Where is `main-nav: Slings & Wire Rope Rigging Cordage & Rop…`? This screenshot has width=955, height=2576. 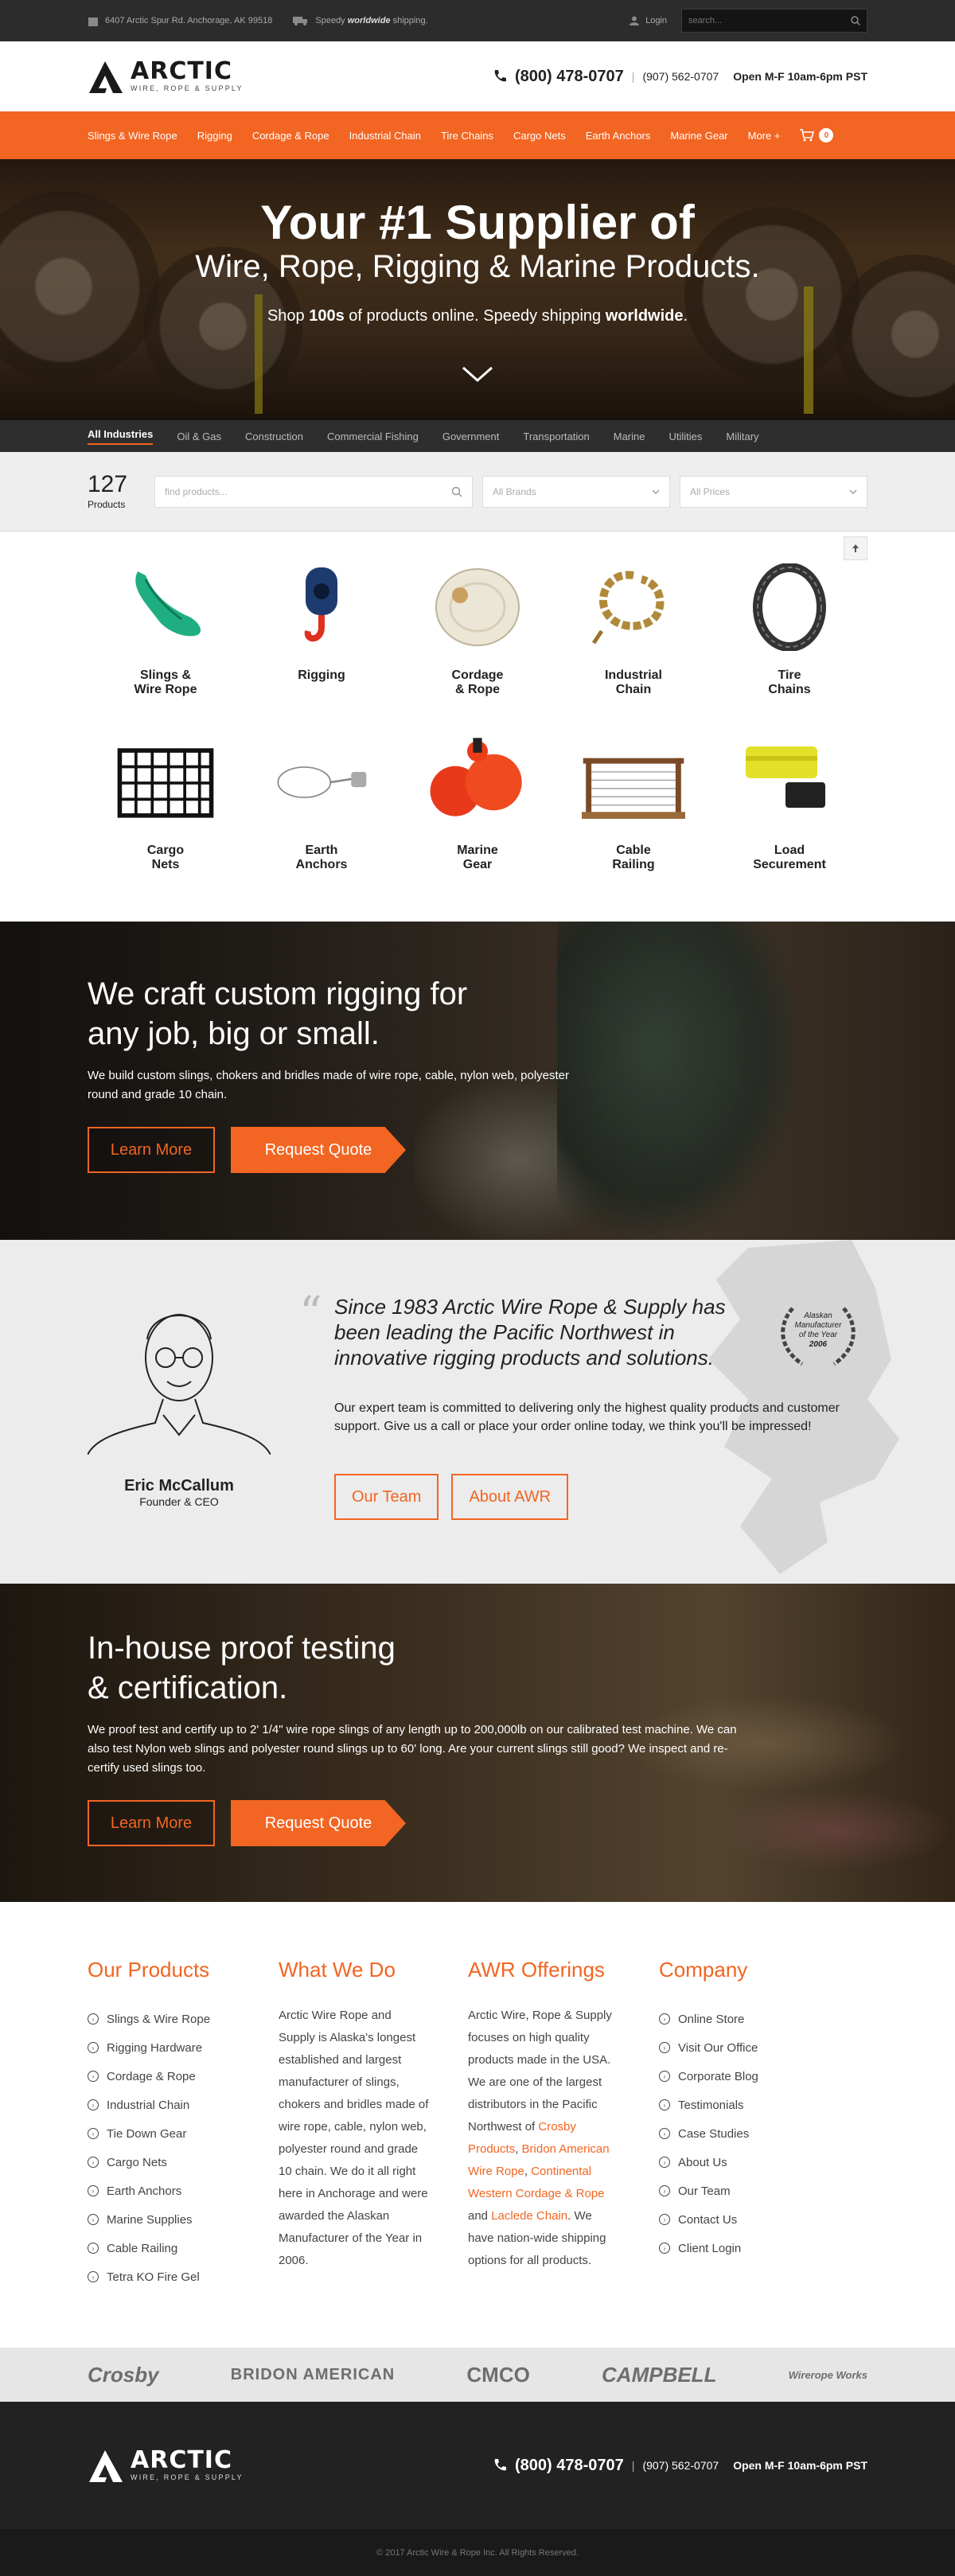 main-nav: Slings & Wire Rope Rigging Cordage & Rop… is located at coordinates (477, 135).